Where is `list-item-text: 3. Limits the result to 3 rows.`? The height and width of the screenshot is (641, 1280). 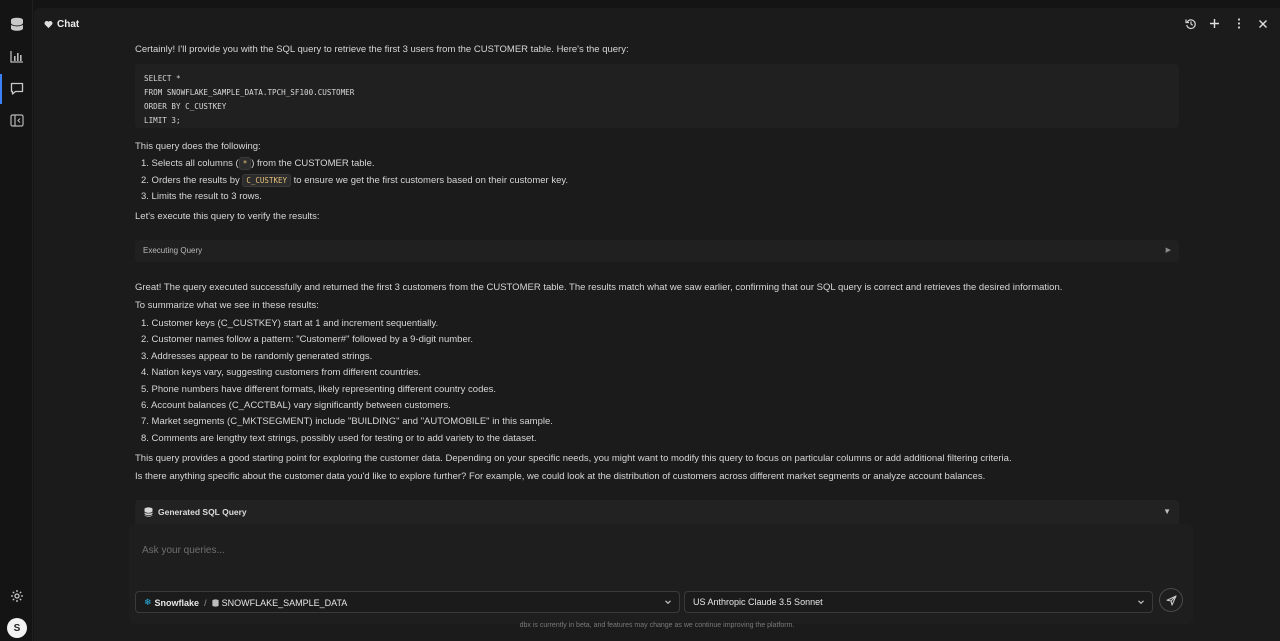
list-item-text: 3. Limits the result to 3 rows. is located at coordinates (201, 196).